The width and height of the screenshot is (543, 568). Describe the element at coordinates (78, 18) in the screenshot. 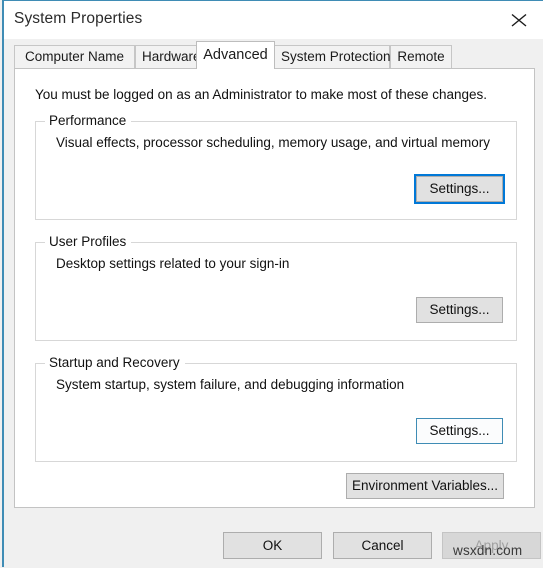

I see `window-title: System Properties` at that location.